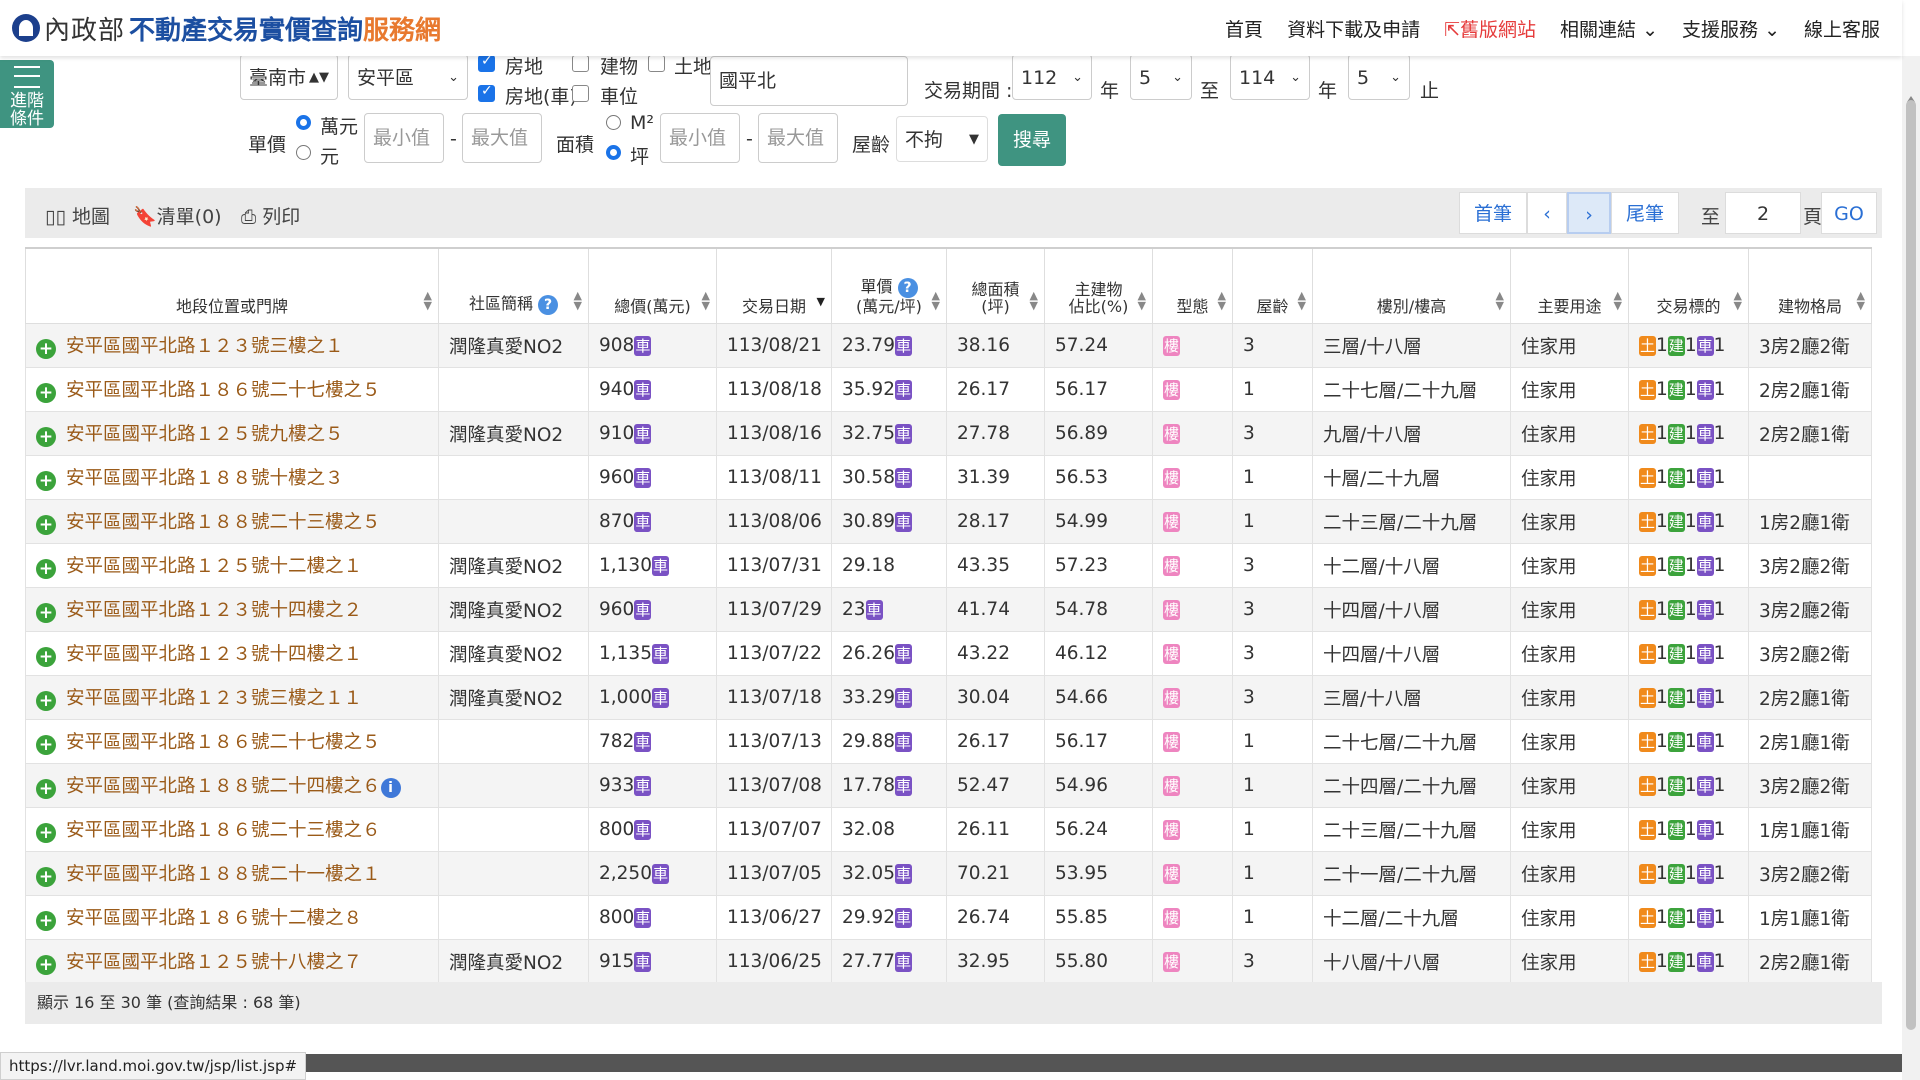 This screenshot has height=1080, width=1920. Describe the element at coordinates (214, 610) in the screenshot. I see `address-link: 安平區國平北路１２３號十四樓之２` at that location.